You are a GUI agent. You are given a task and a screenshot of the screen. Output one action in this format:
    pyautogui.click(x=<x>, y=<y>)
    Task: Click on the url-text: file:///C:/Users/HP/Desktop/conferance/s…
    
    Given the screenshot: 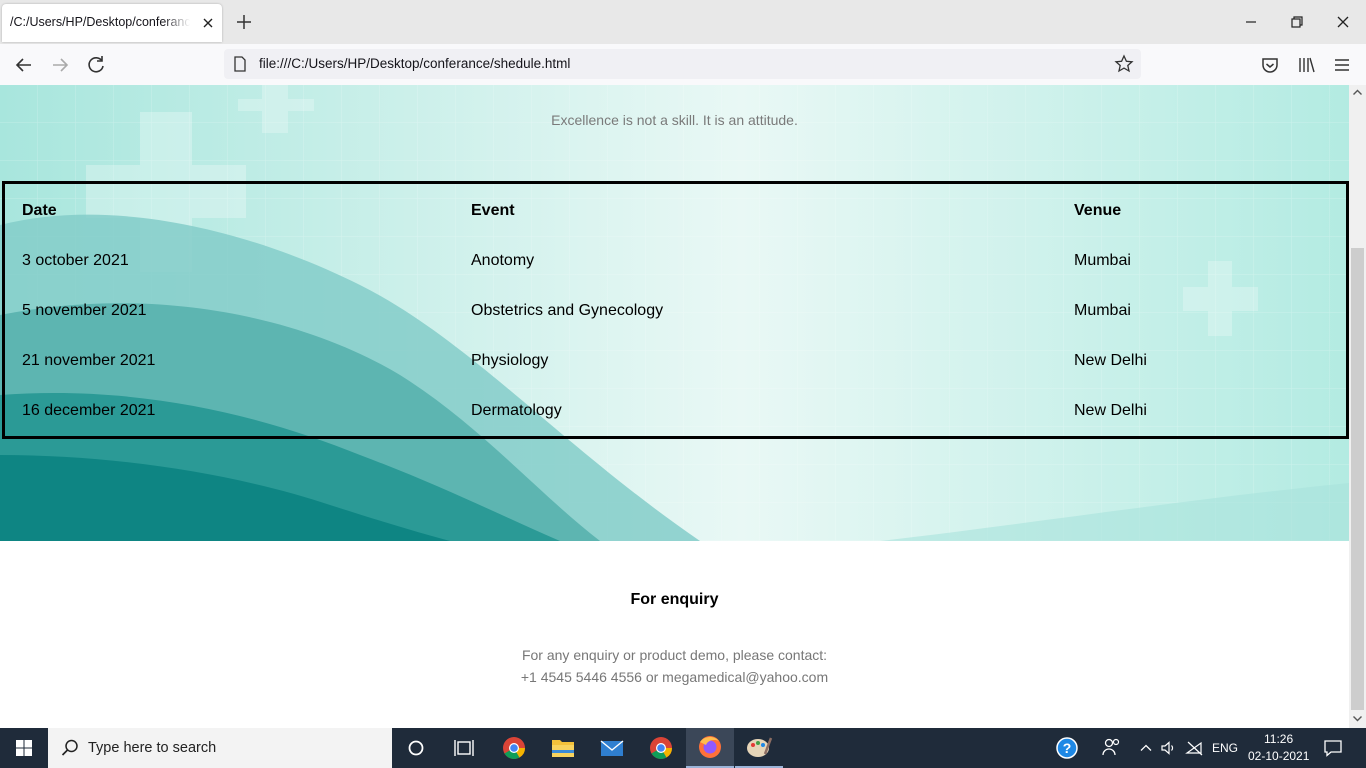 What is the action you would take?
    pyautogui.click(x=415, y=63)
    